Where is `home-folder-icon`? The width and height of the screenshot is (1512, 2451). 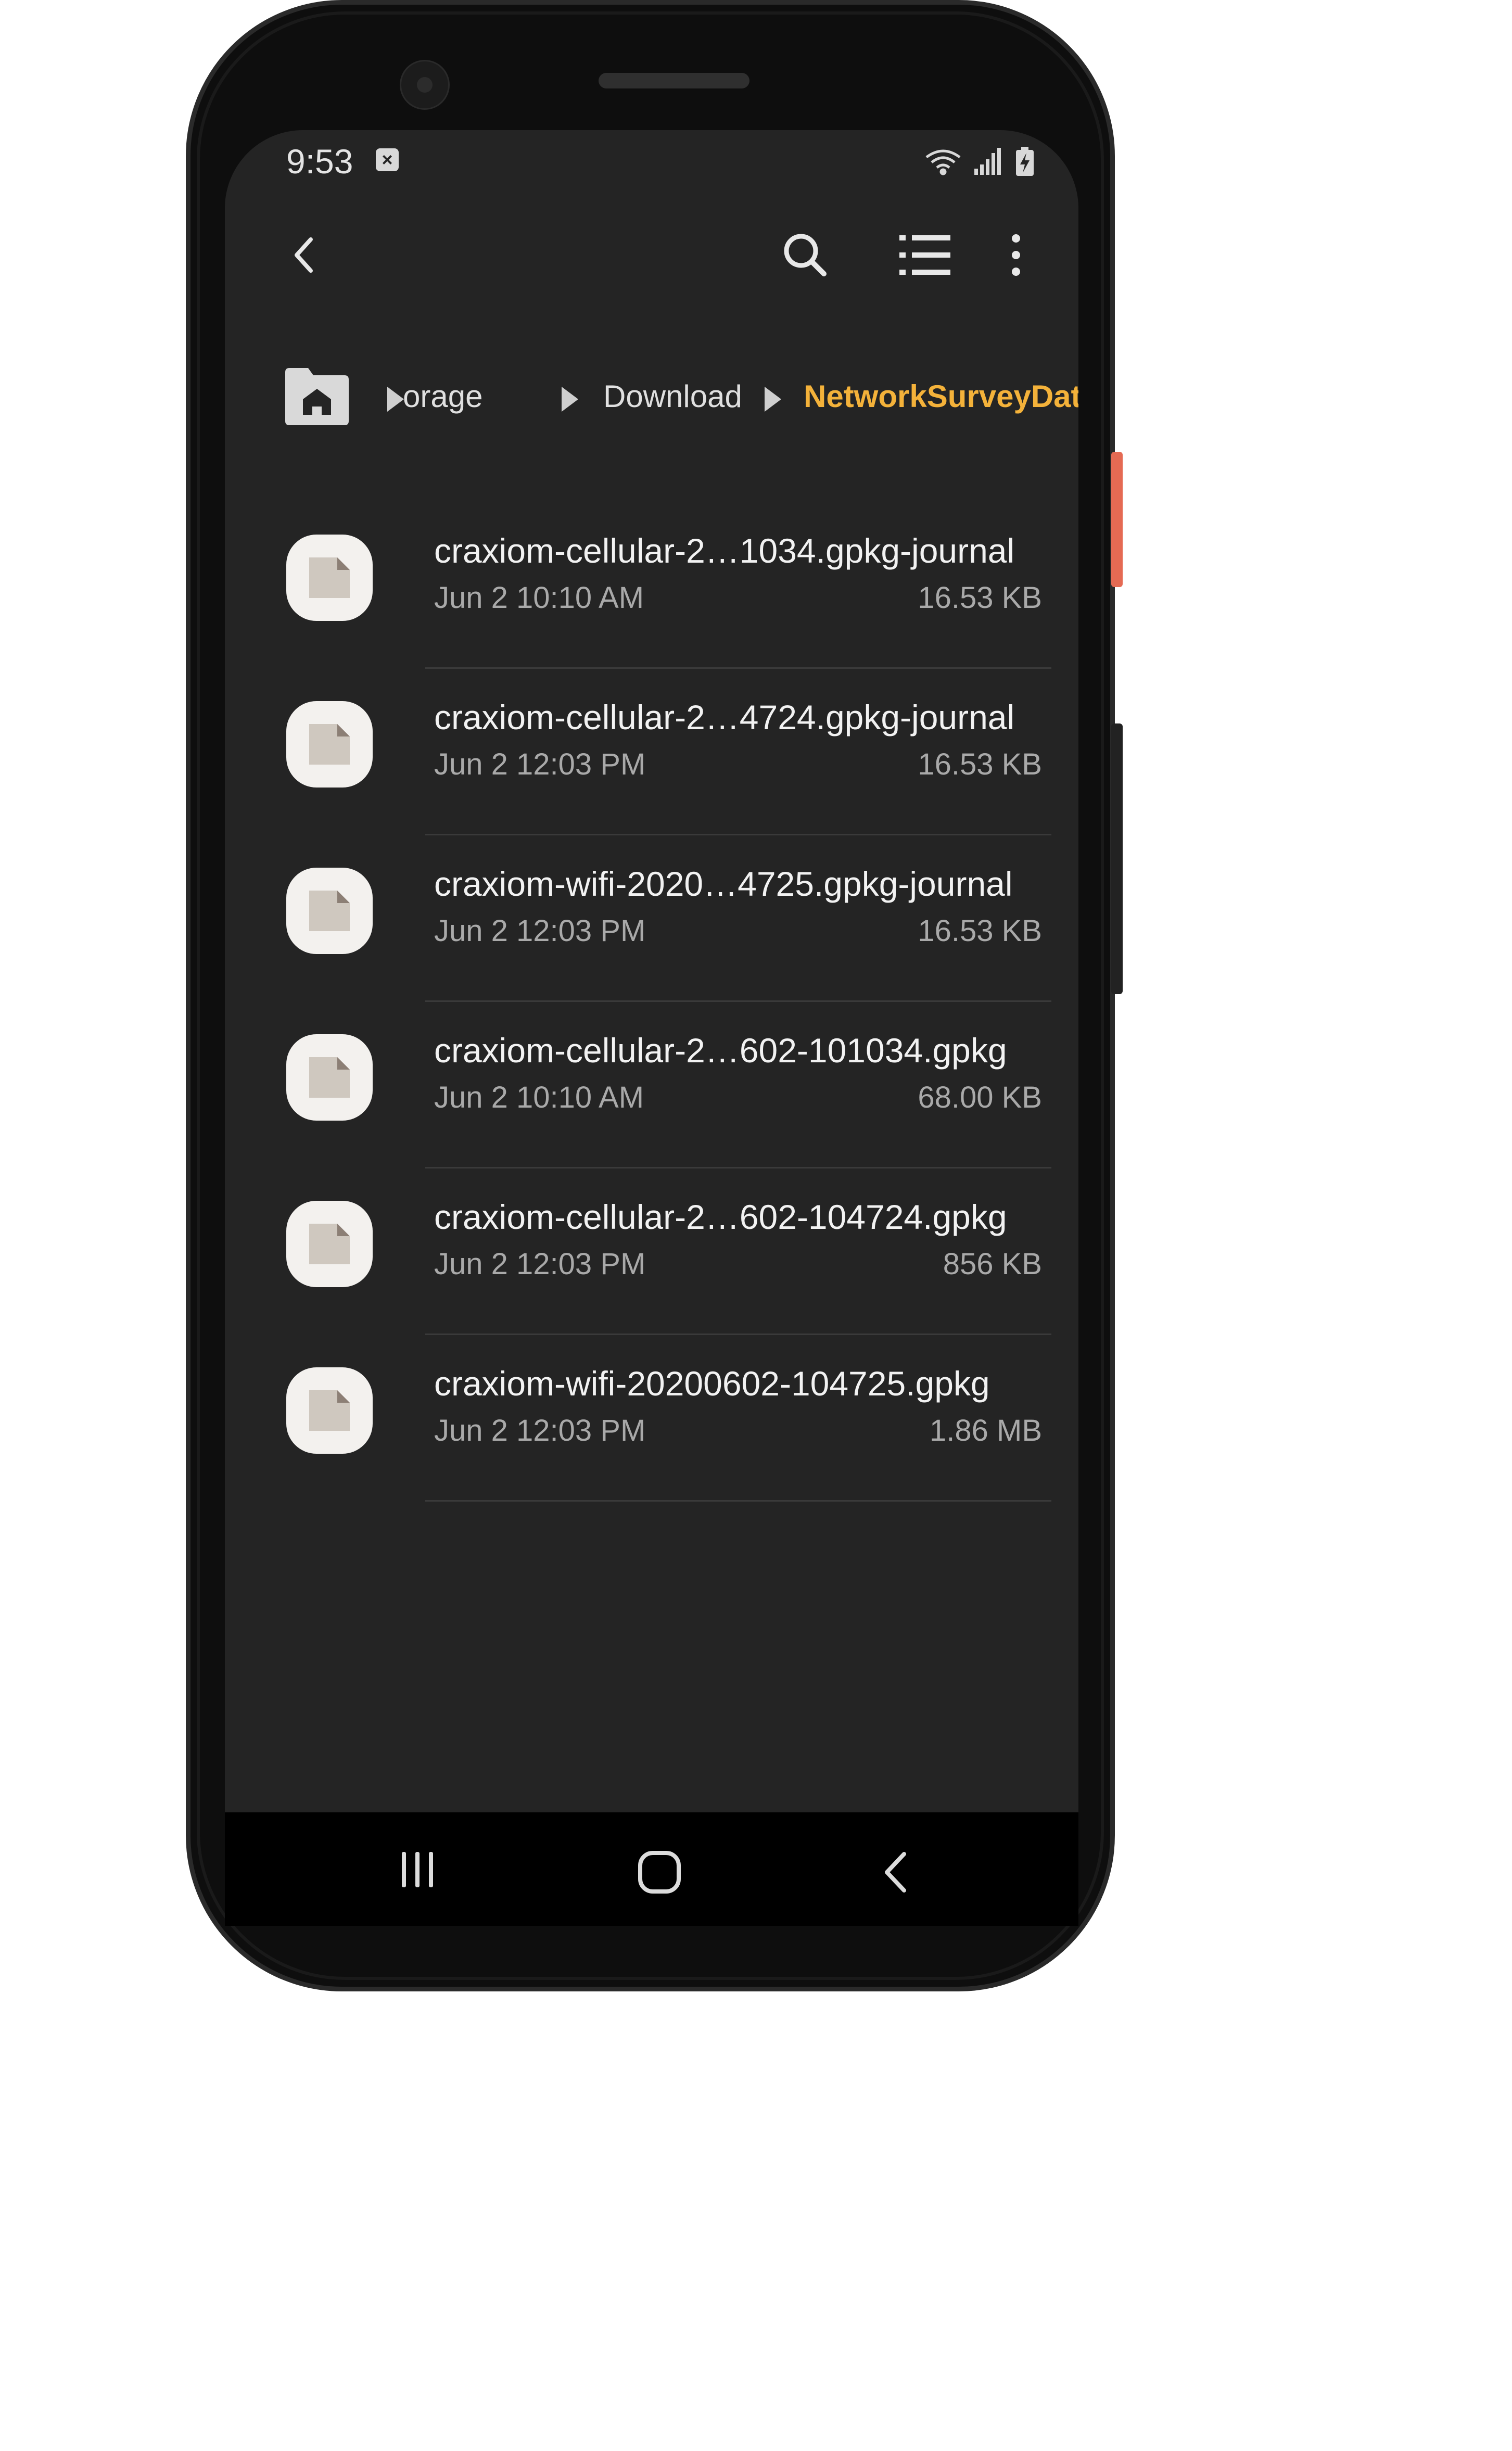 home-folder-icon is located at coordinates (317, 397).